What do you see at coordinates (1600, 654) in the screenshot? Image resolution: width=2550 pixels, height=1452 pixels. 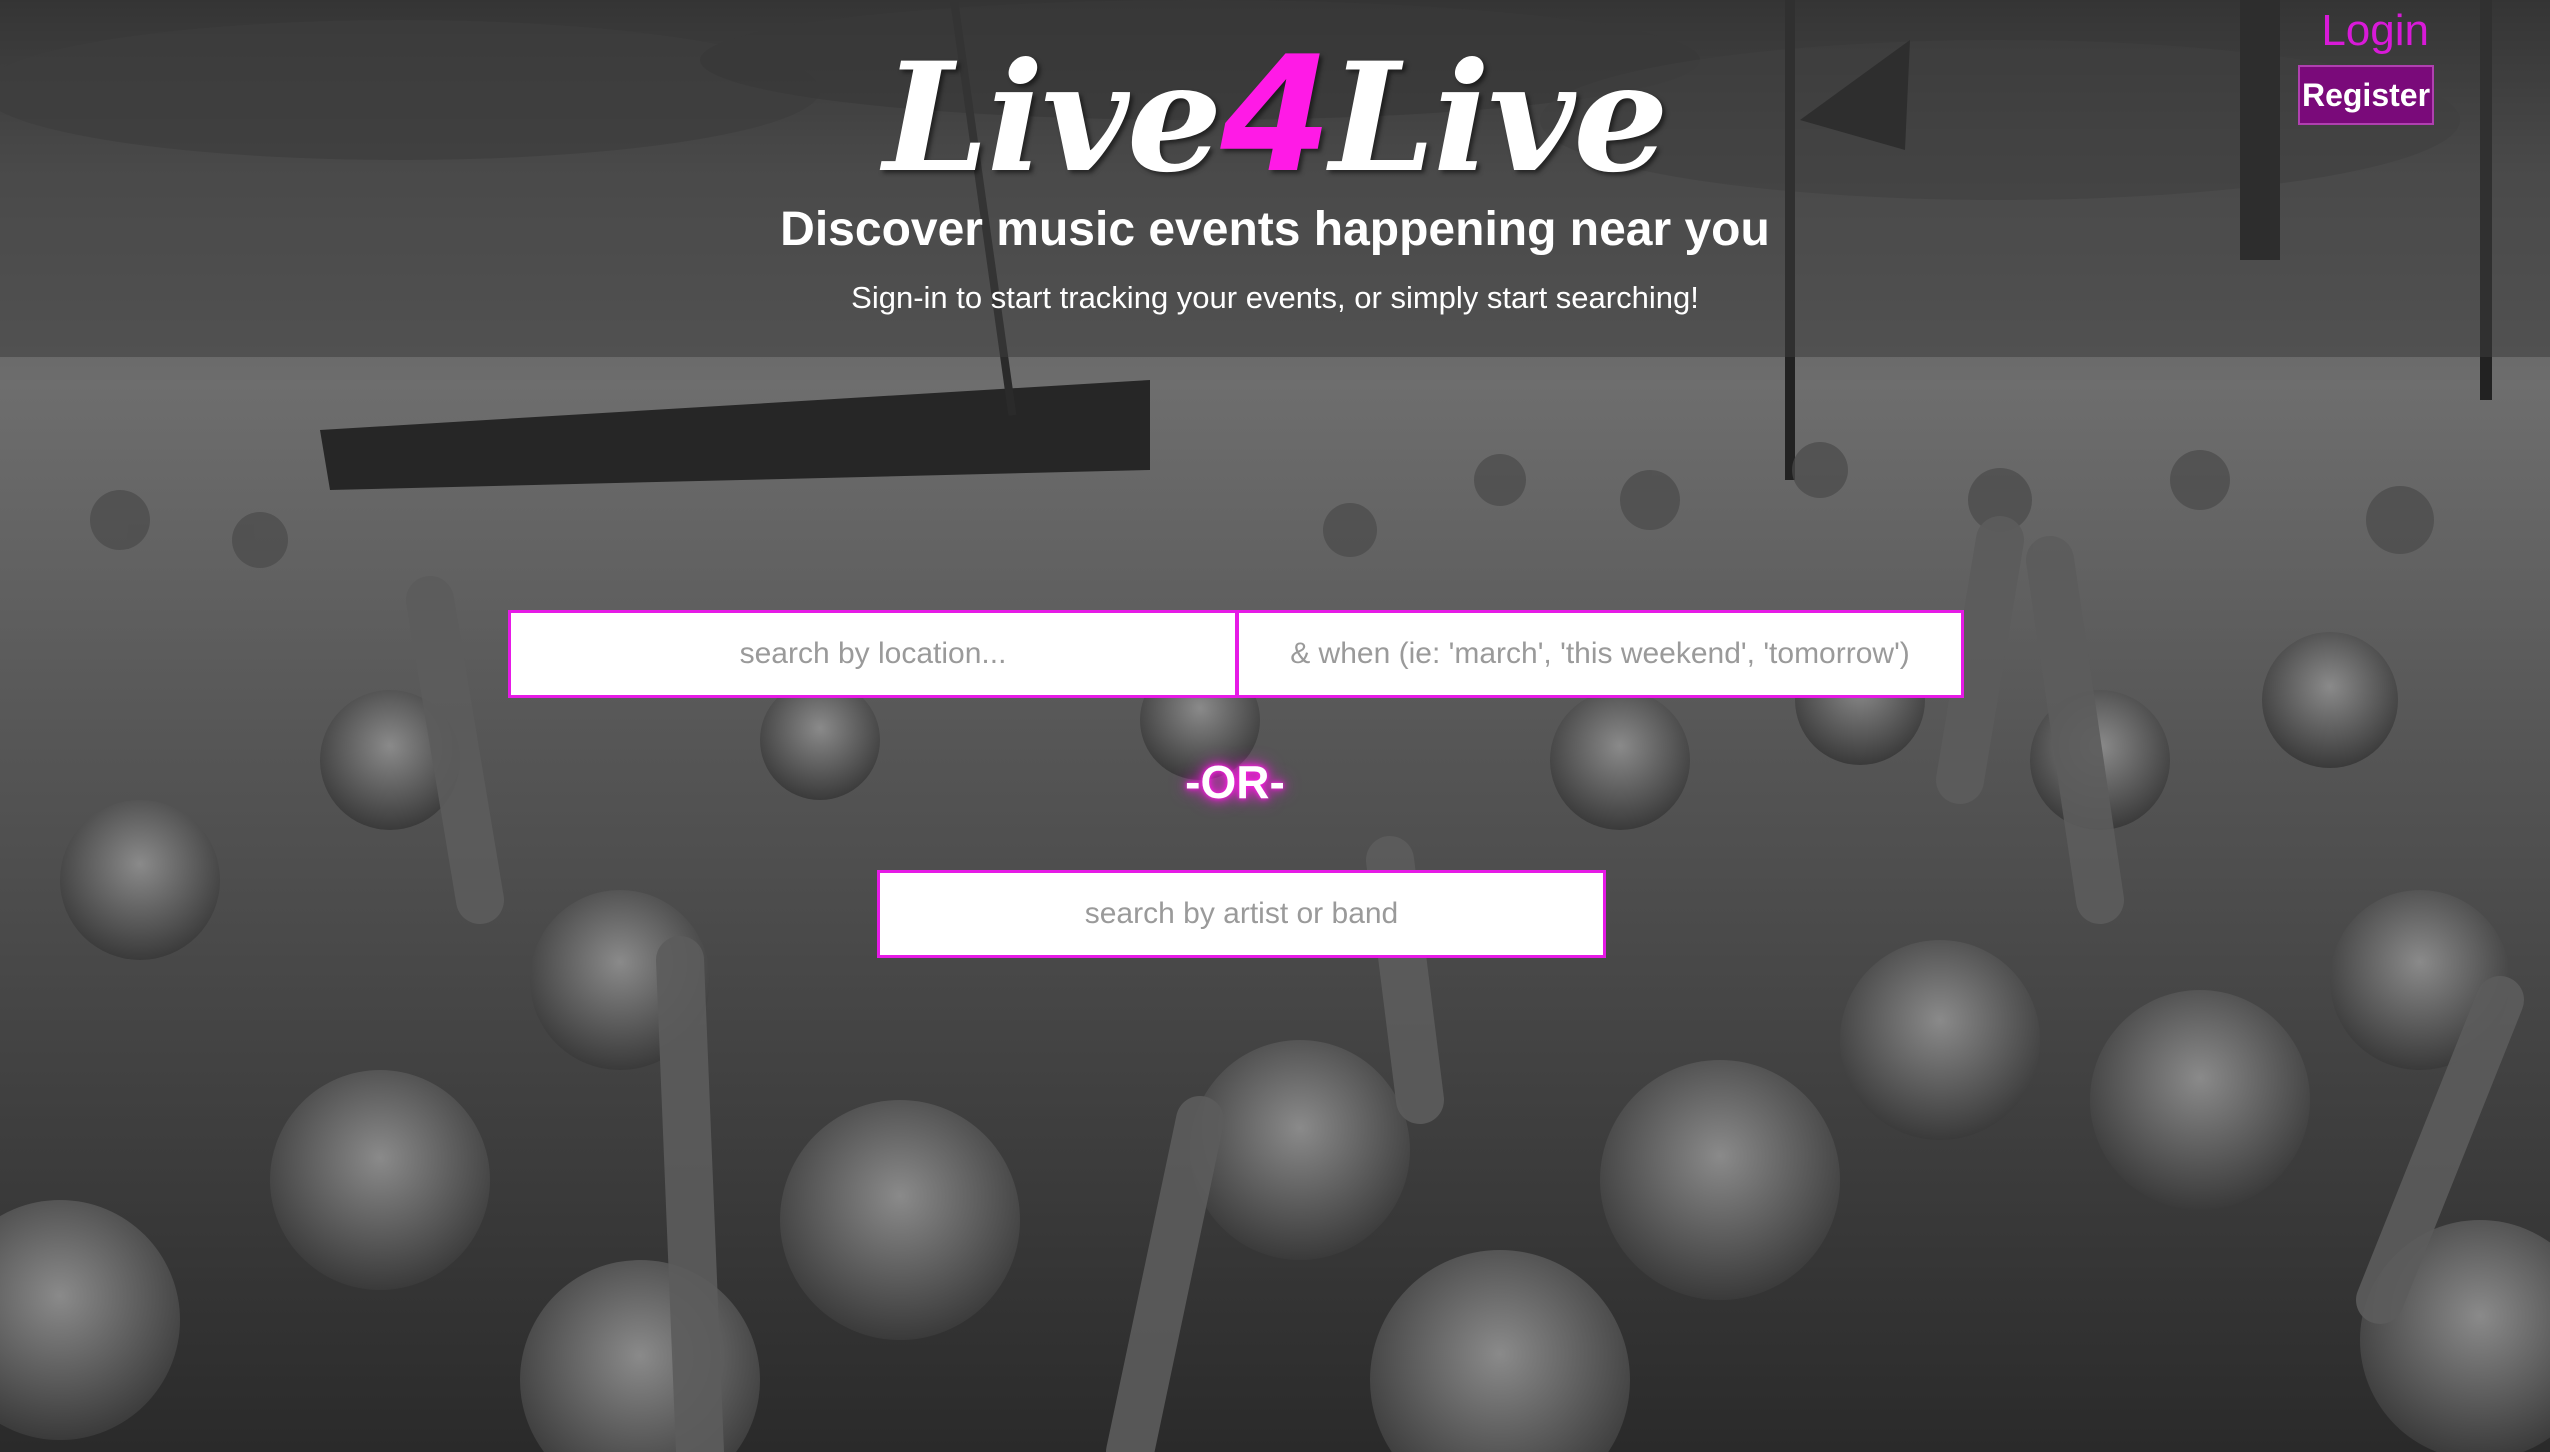 I see `date-search-input` at bounding box center [1600, 654].